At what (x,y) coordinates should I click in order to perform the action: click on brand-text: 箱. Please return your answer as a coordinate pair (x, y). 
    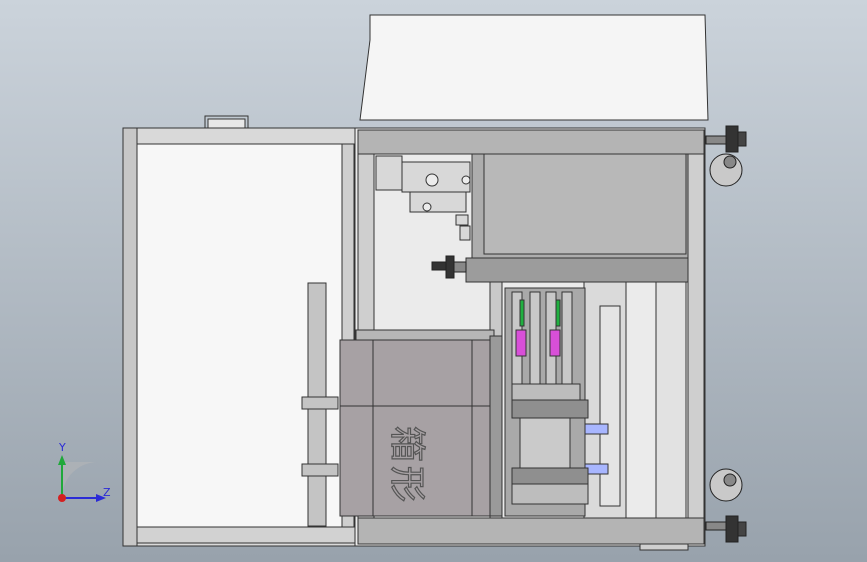
    Looking at the image, I should click on (406, 444).